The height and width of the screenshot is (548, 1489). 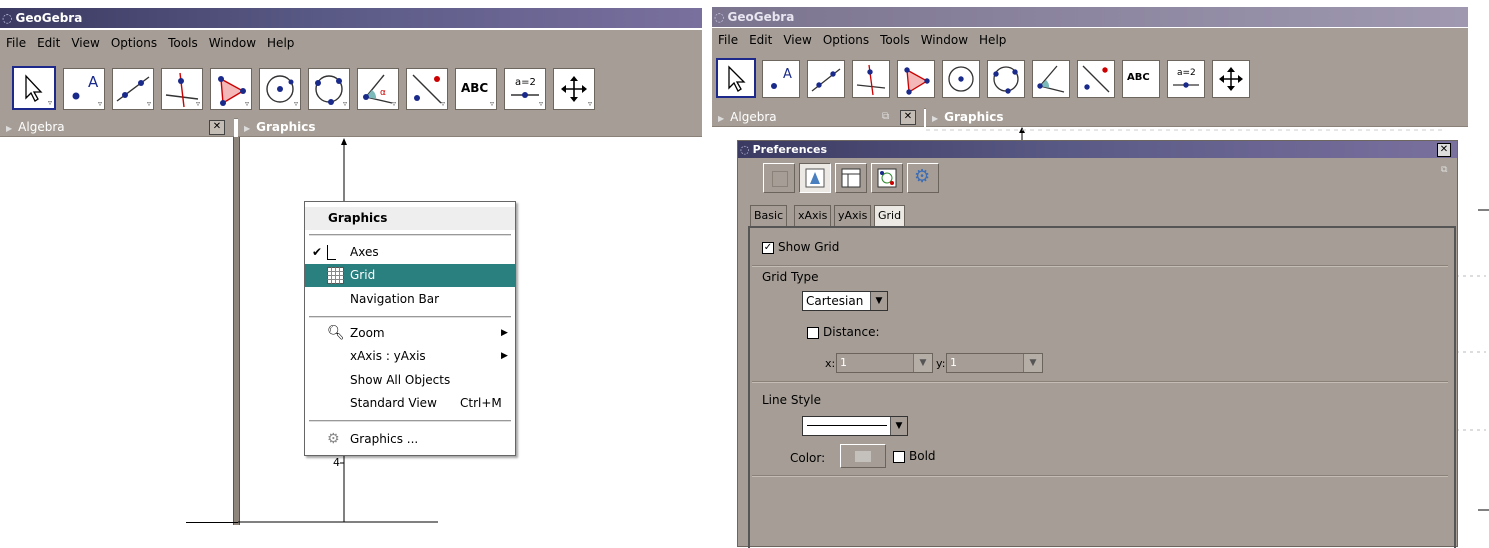 I want to click on tool-angle, so click(x=1051, y=79).